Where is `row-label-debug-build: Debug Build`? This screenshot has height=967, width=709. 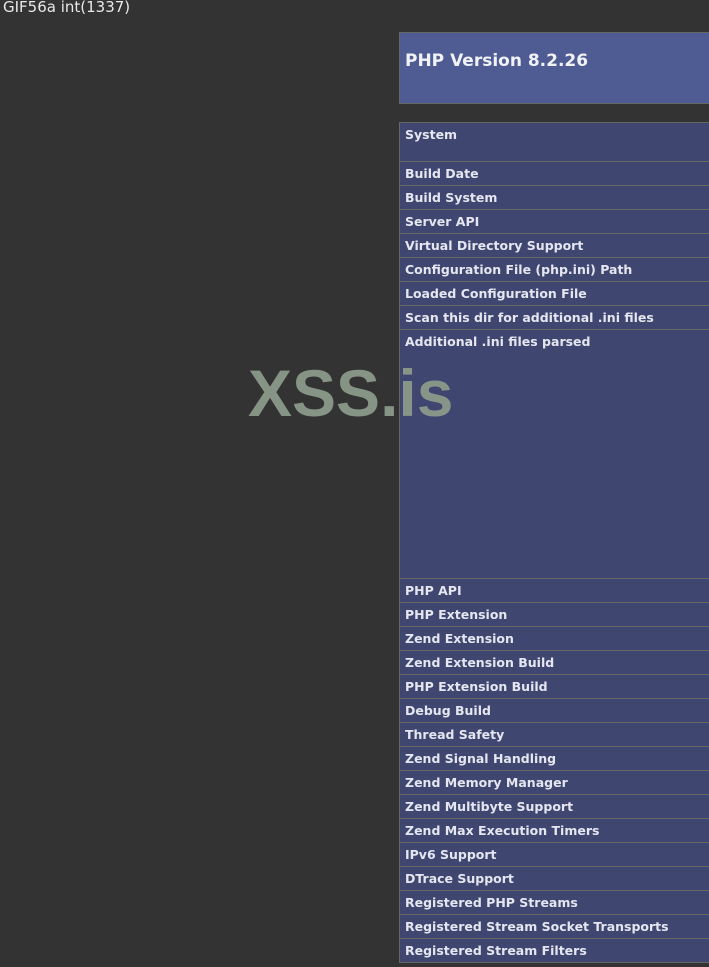
row-label-debug-build: Debug Build is located at coordinates (448, 710).